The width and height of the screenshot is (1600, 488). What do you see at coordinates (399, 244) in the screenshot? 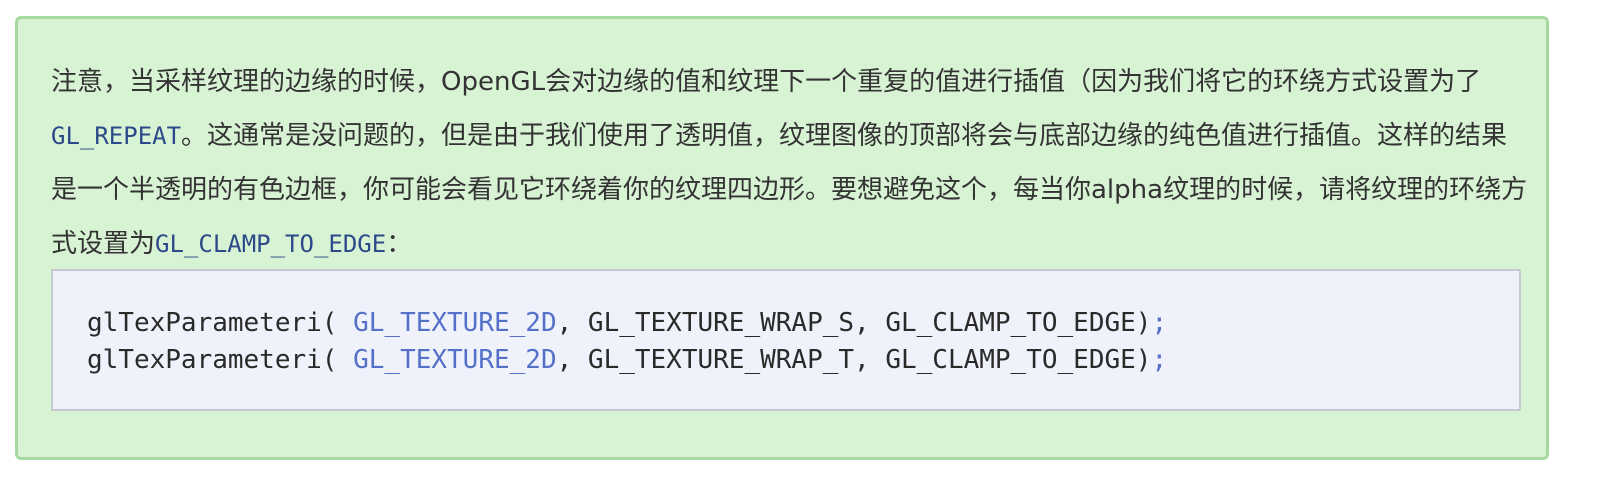
I see `note-text-3: ：` at bounding box center [399, 244].